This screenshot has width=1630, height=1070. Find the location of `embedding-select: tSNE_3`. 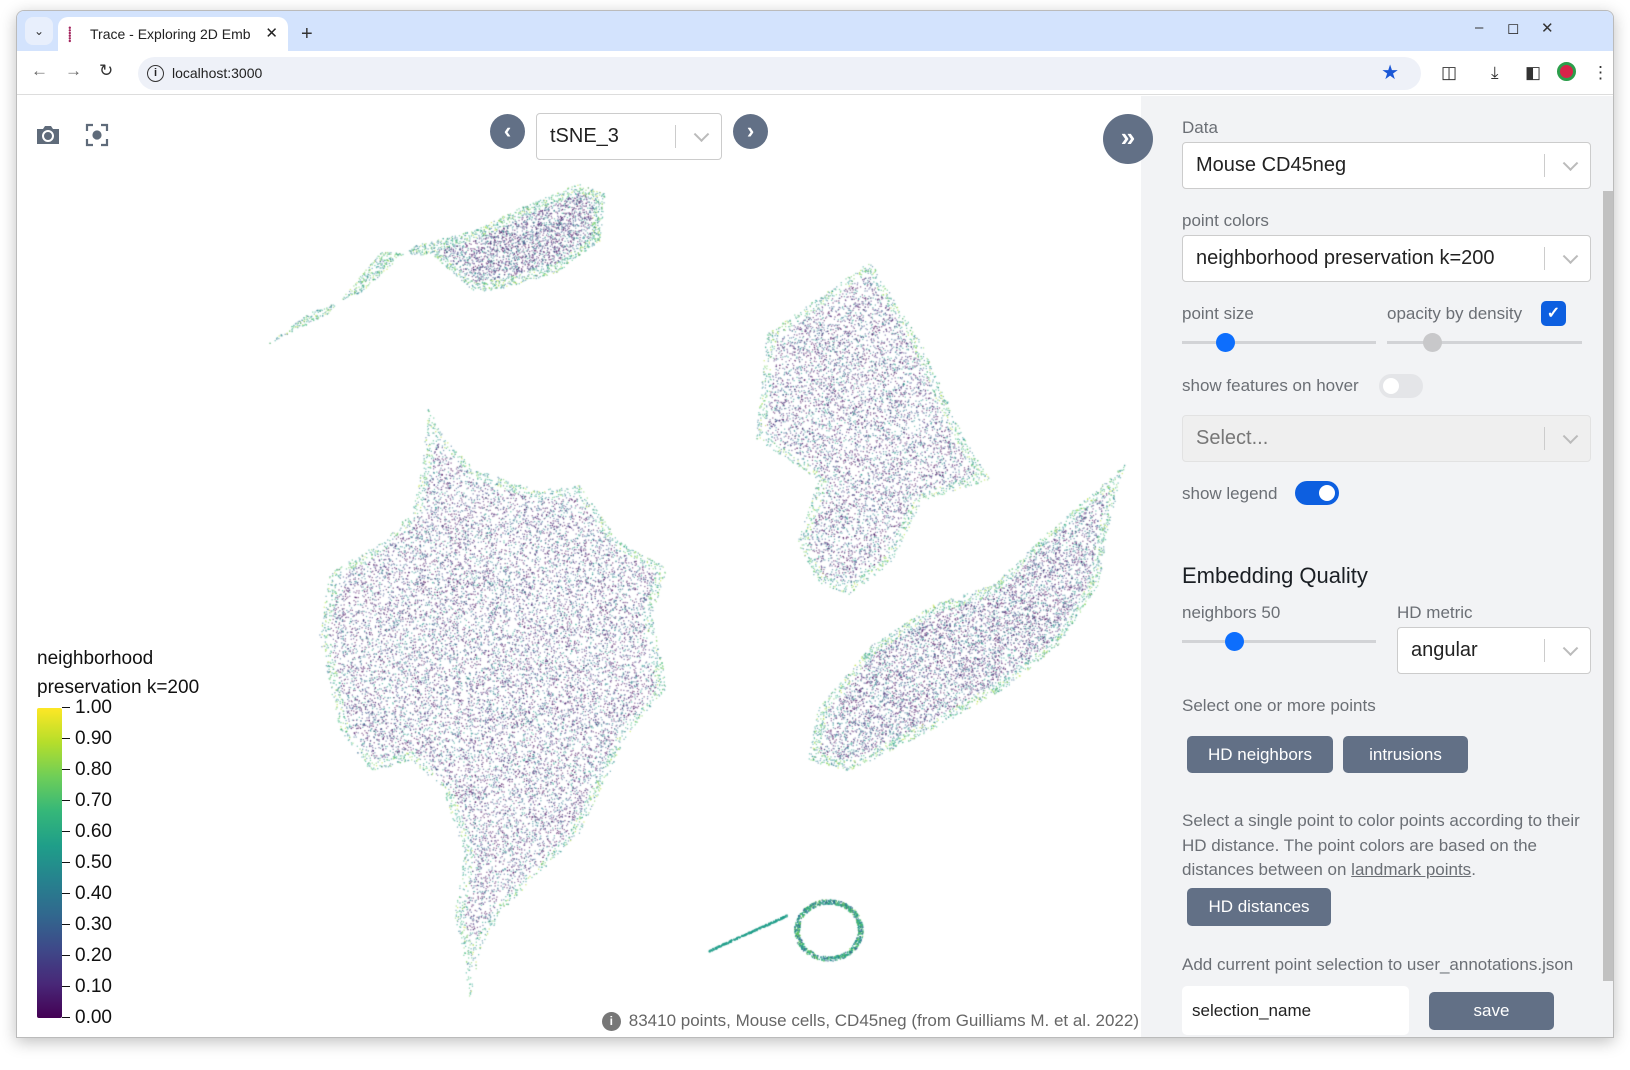

embedding-select: tSNE_3 is located at coordinates (629, 136).